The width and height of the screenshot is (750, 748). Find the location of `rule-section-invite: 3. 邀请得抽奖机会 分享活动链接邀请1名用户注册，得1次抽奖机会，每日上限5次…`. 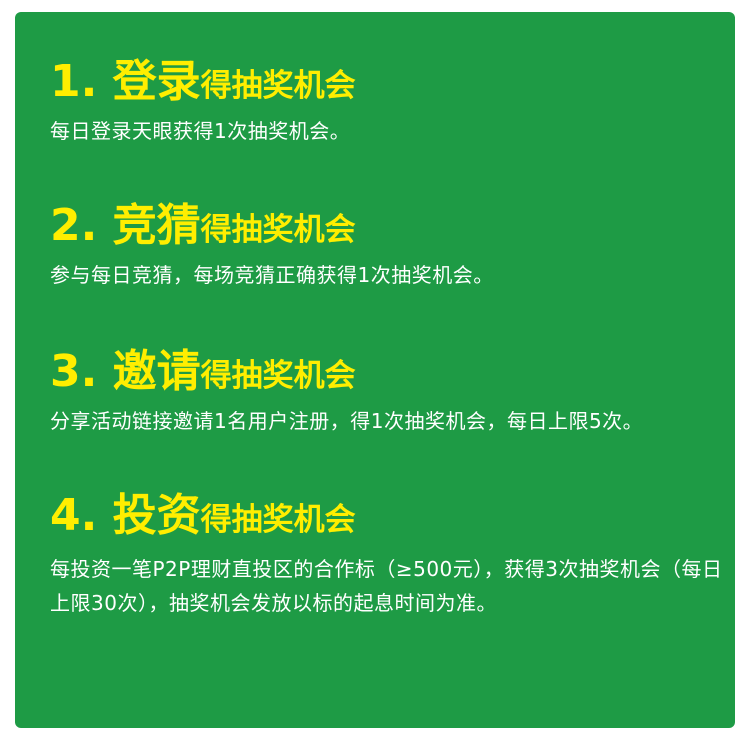

rule-section-invite: 3. 邀请得抽奖机会 分享活动链接邀请1名用户注册，得1次抽奖机会，每日上限5次… is located at coordinates (395, 394).